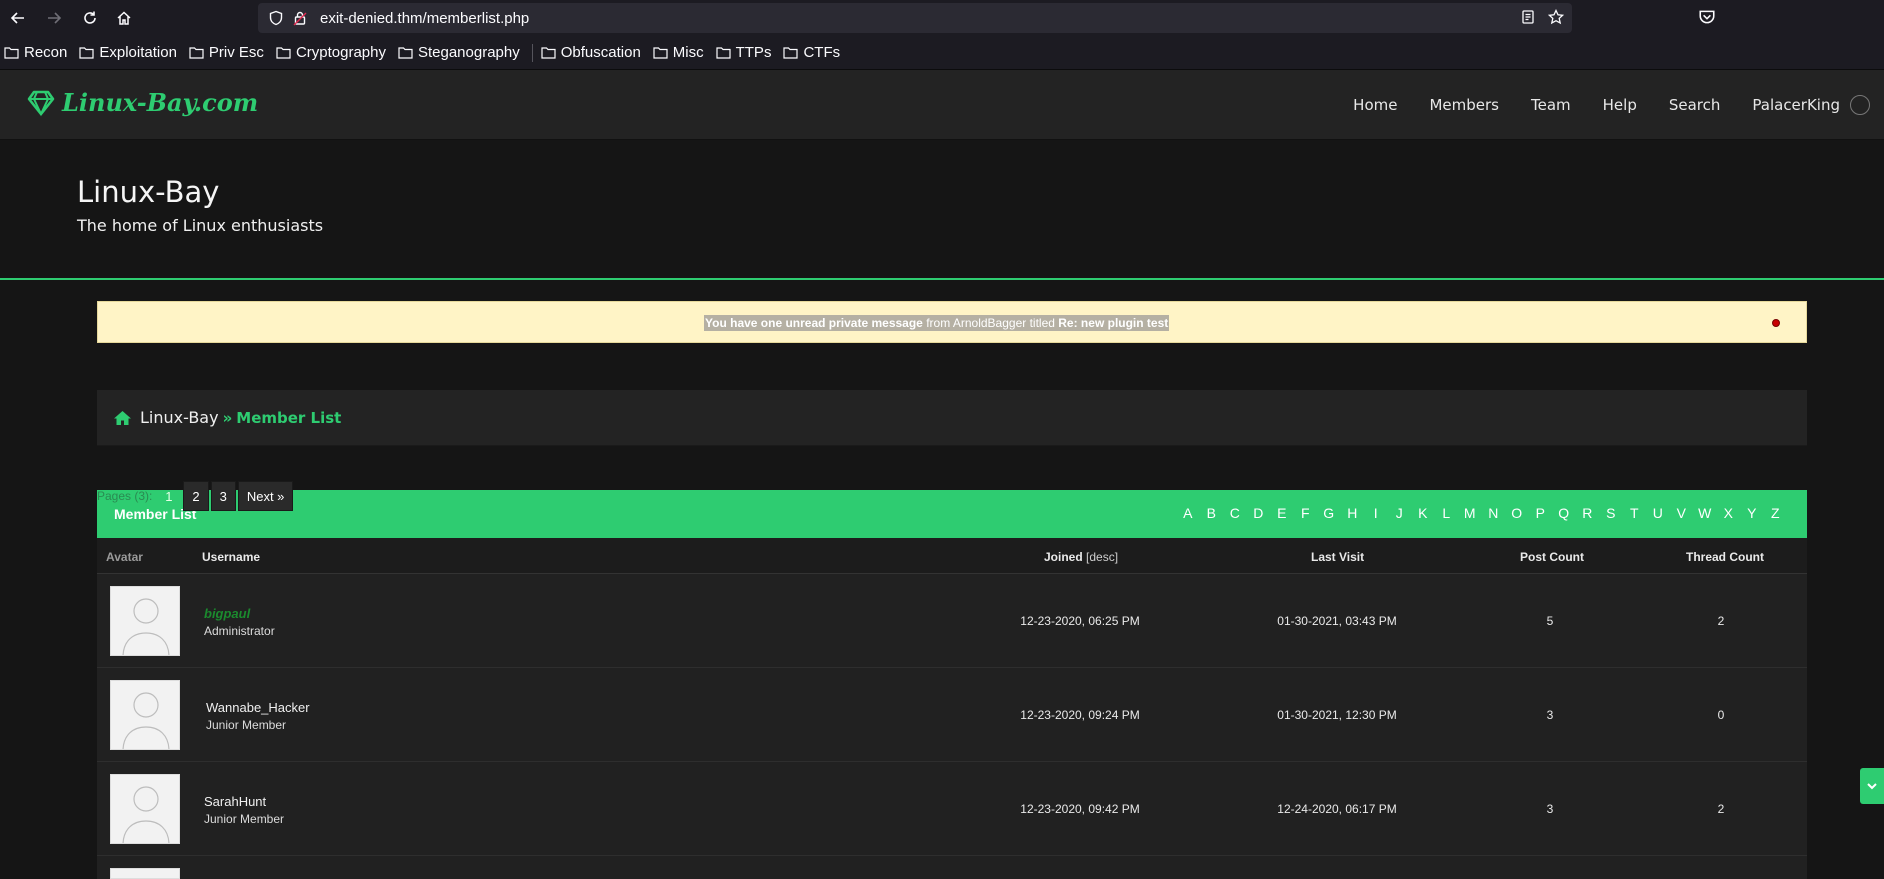 This screenshot has width=1884, height=879. I want to click on letter-y: Y, so click(1752, 513).